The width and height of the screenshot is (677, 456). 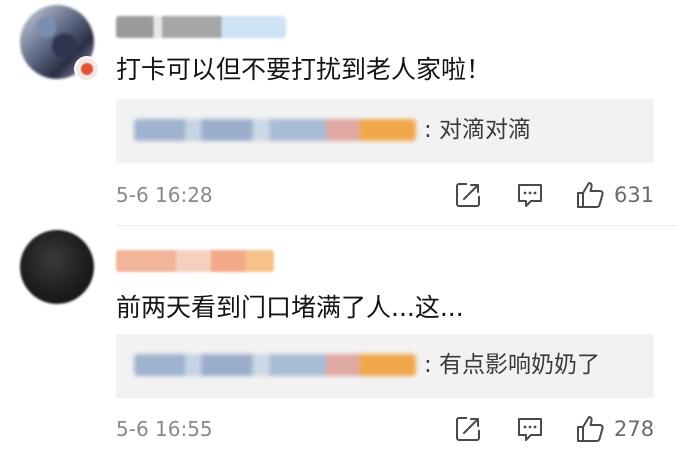 I want to click on reply-text: : 有点影响奶奶了, so click(x=512, y=365).